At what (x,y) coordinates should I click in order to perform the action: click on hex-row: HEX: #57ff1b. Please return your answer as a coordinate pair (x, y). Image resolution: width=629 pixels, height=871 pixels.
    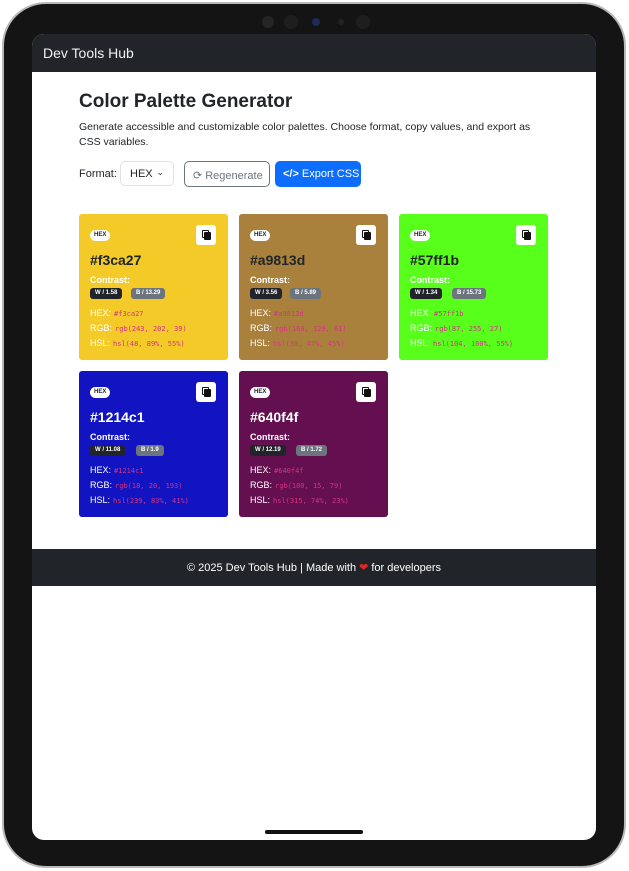
    Looking at the image, I should click on (437, 313).